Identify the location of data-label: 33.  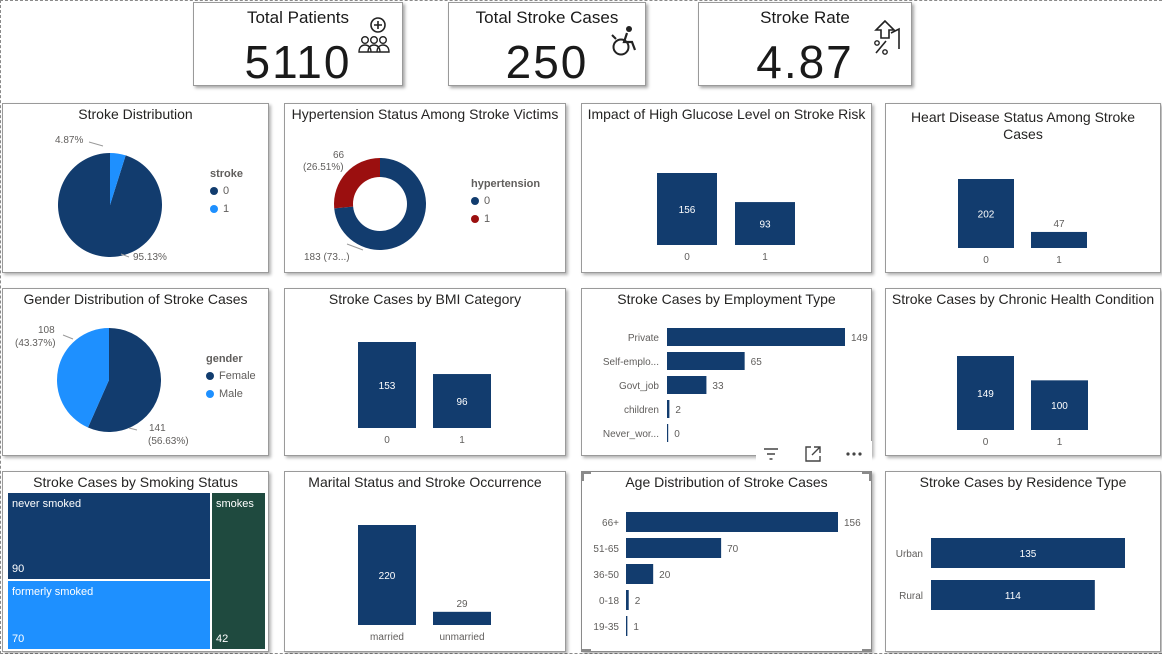
(718, 386).